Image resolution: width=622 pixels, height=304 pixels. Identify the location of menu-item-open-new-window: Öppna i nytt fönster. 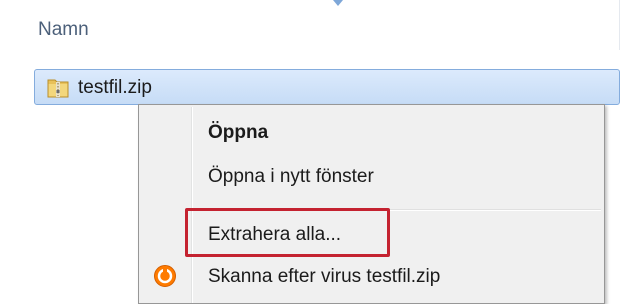
(371, 177).